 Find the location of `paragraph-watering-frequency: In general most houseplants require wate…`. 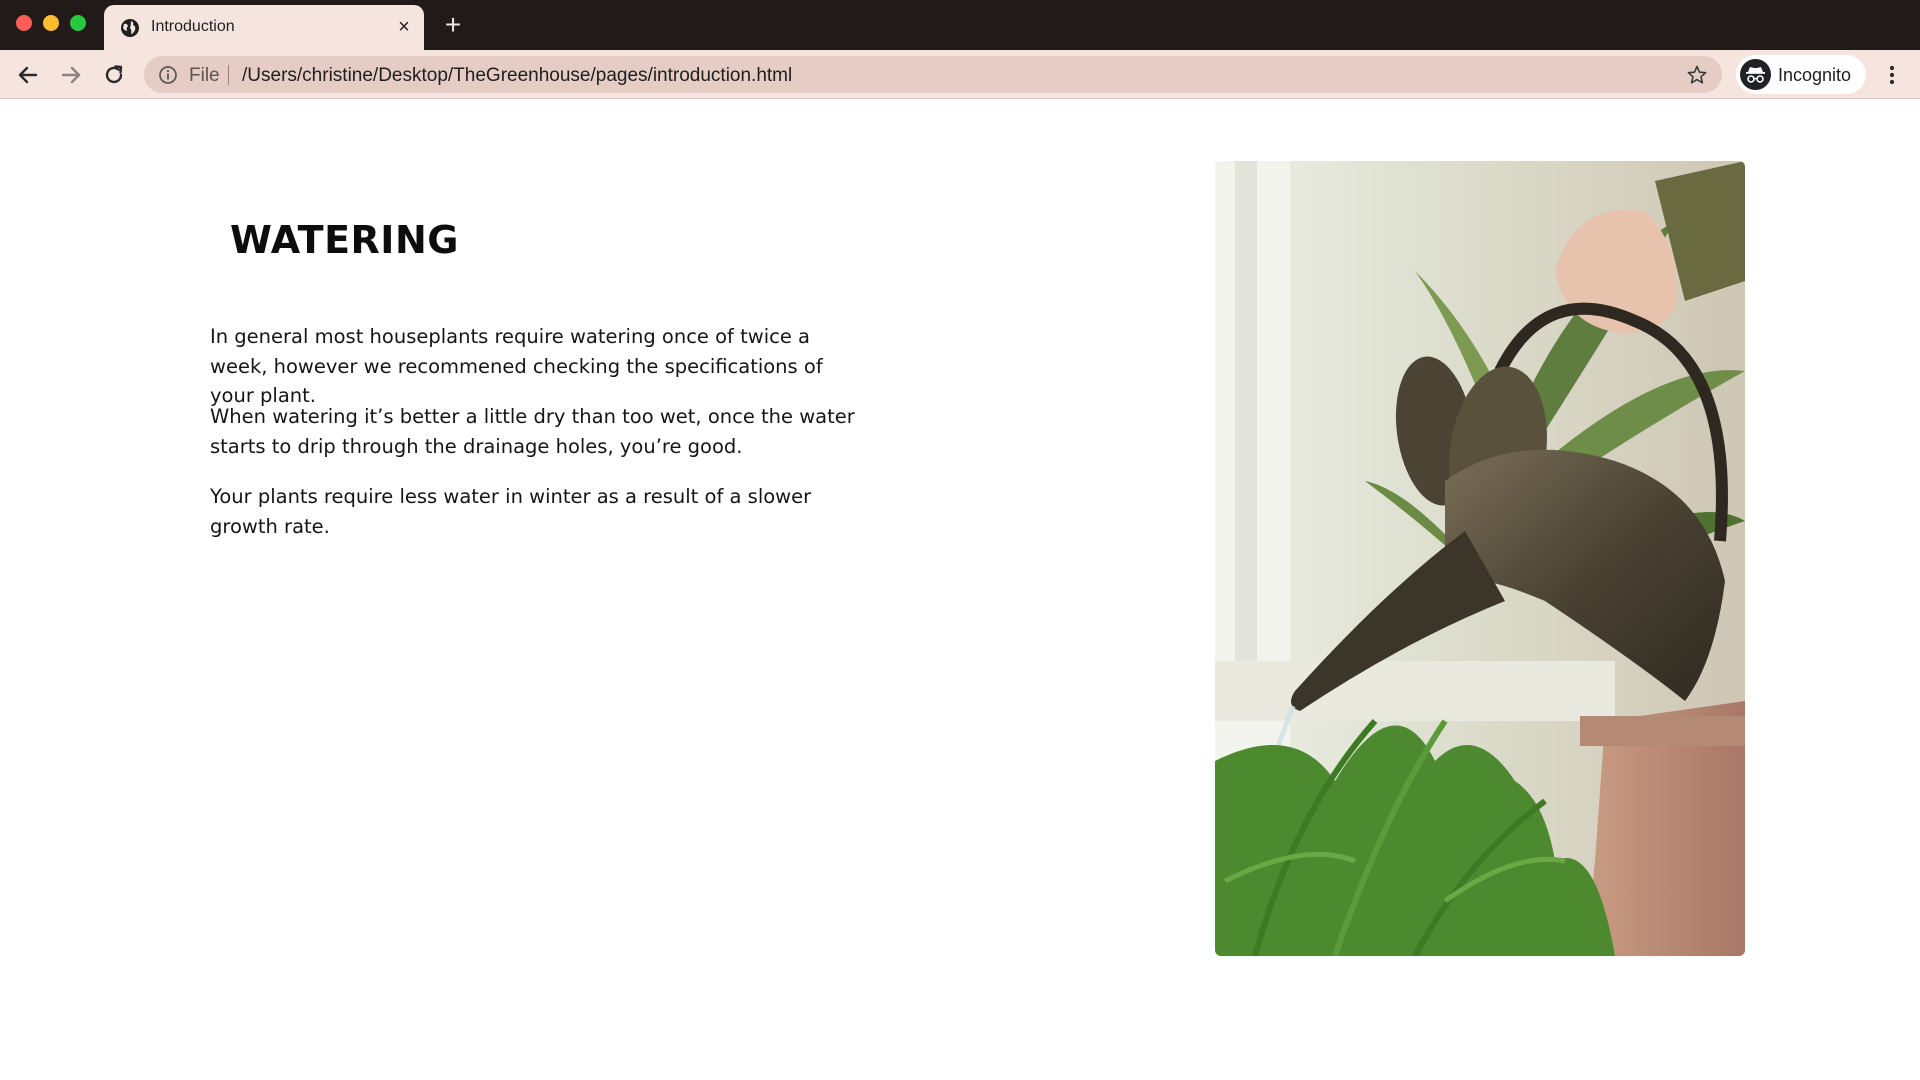

paragraph-watering-frequency: In general most houseplants require wate… is located at coordinates (516, 366).